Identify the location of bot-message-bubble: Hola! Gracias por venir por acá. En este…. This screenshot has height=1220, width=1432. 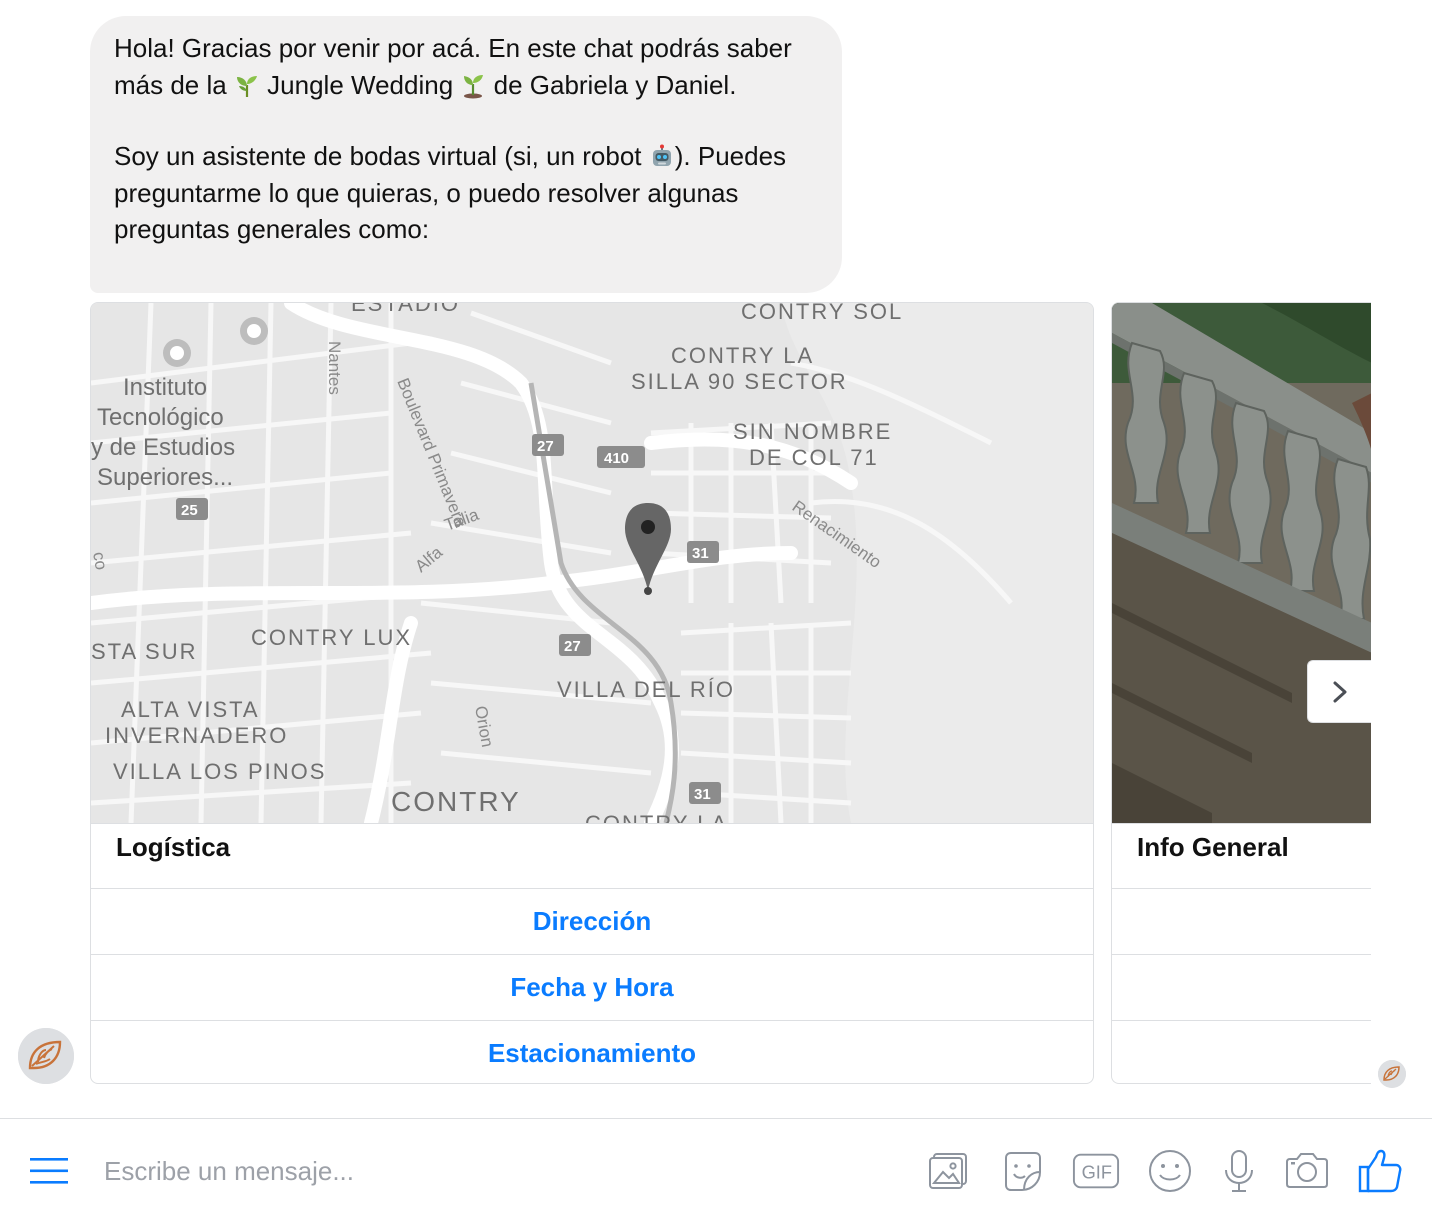
(466, 154).